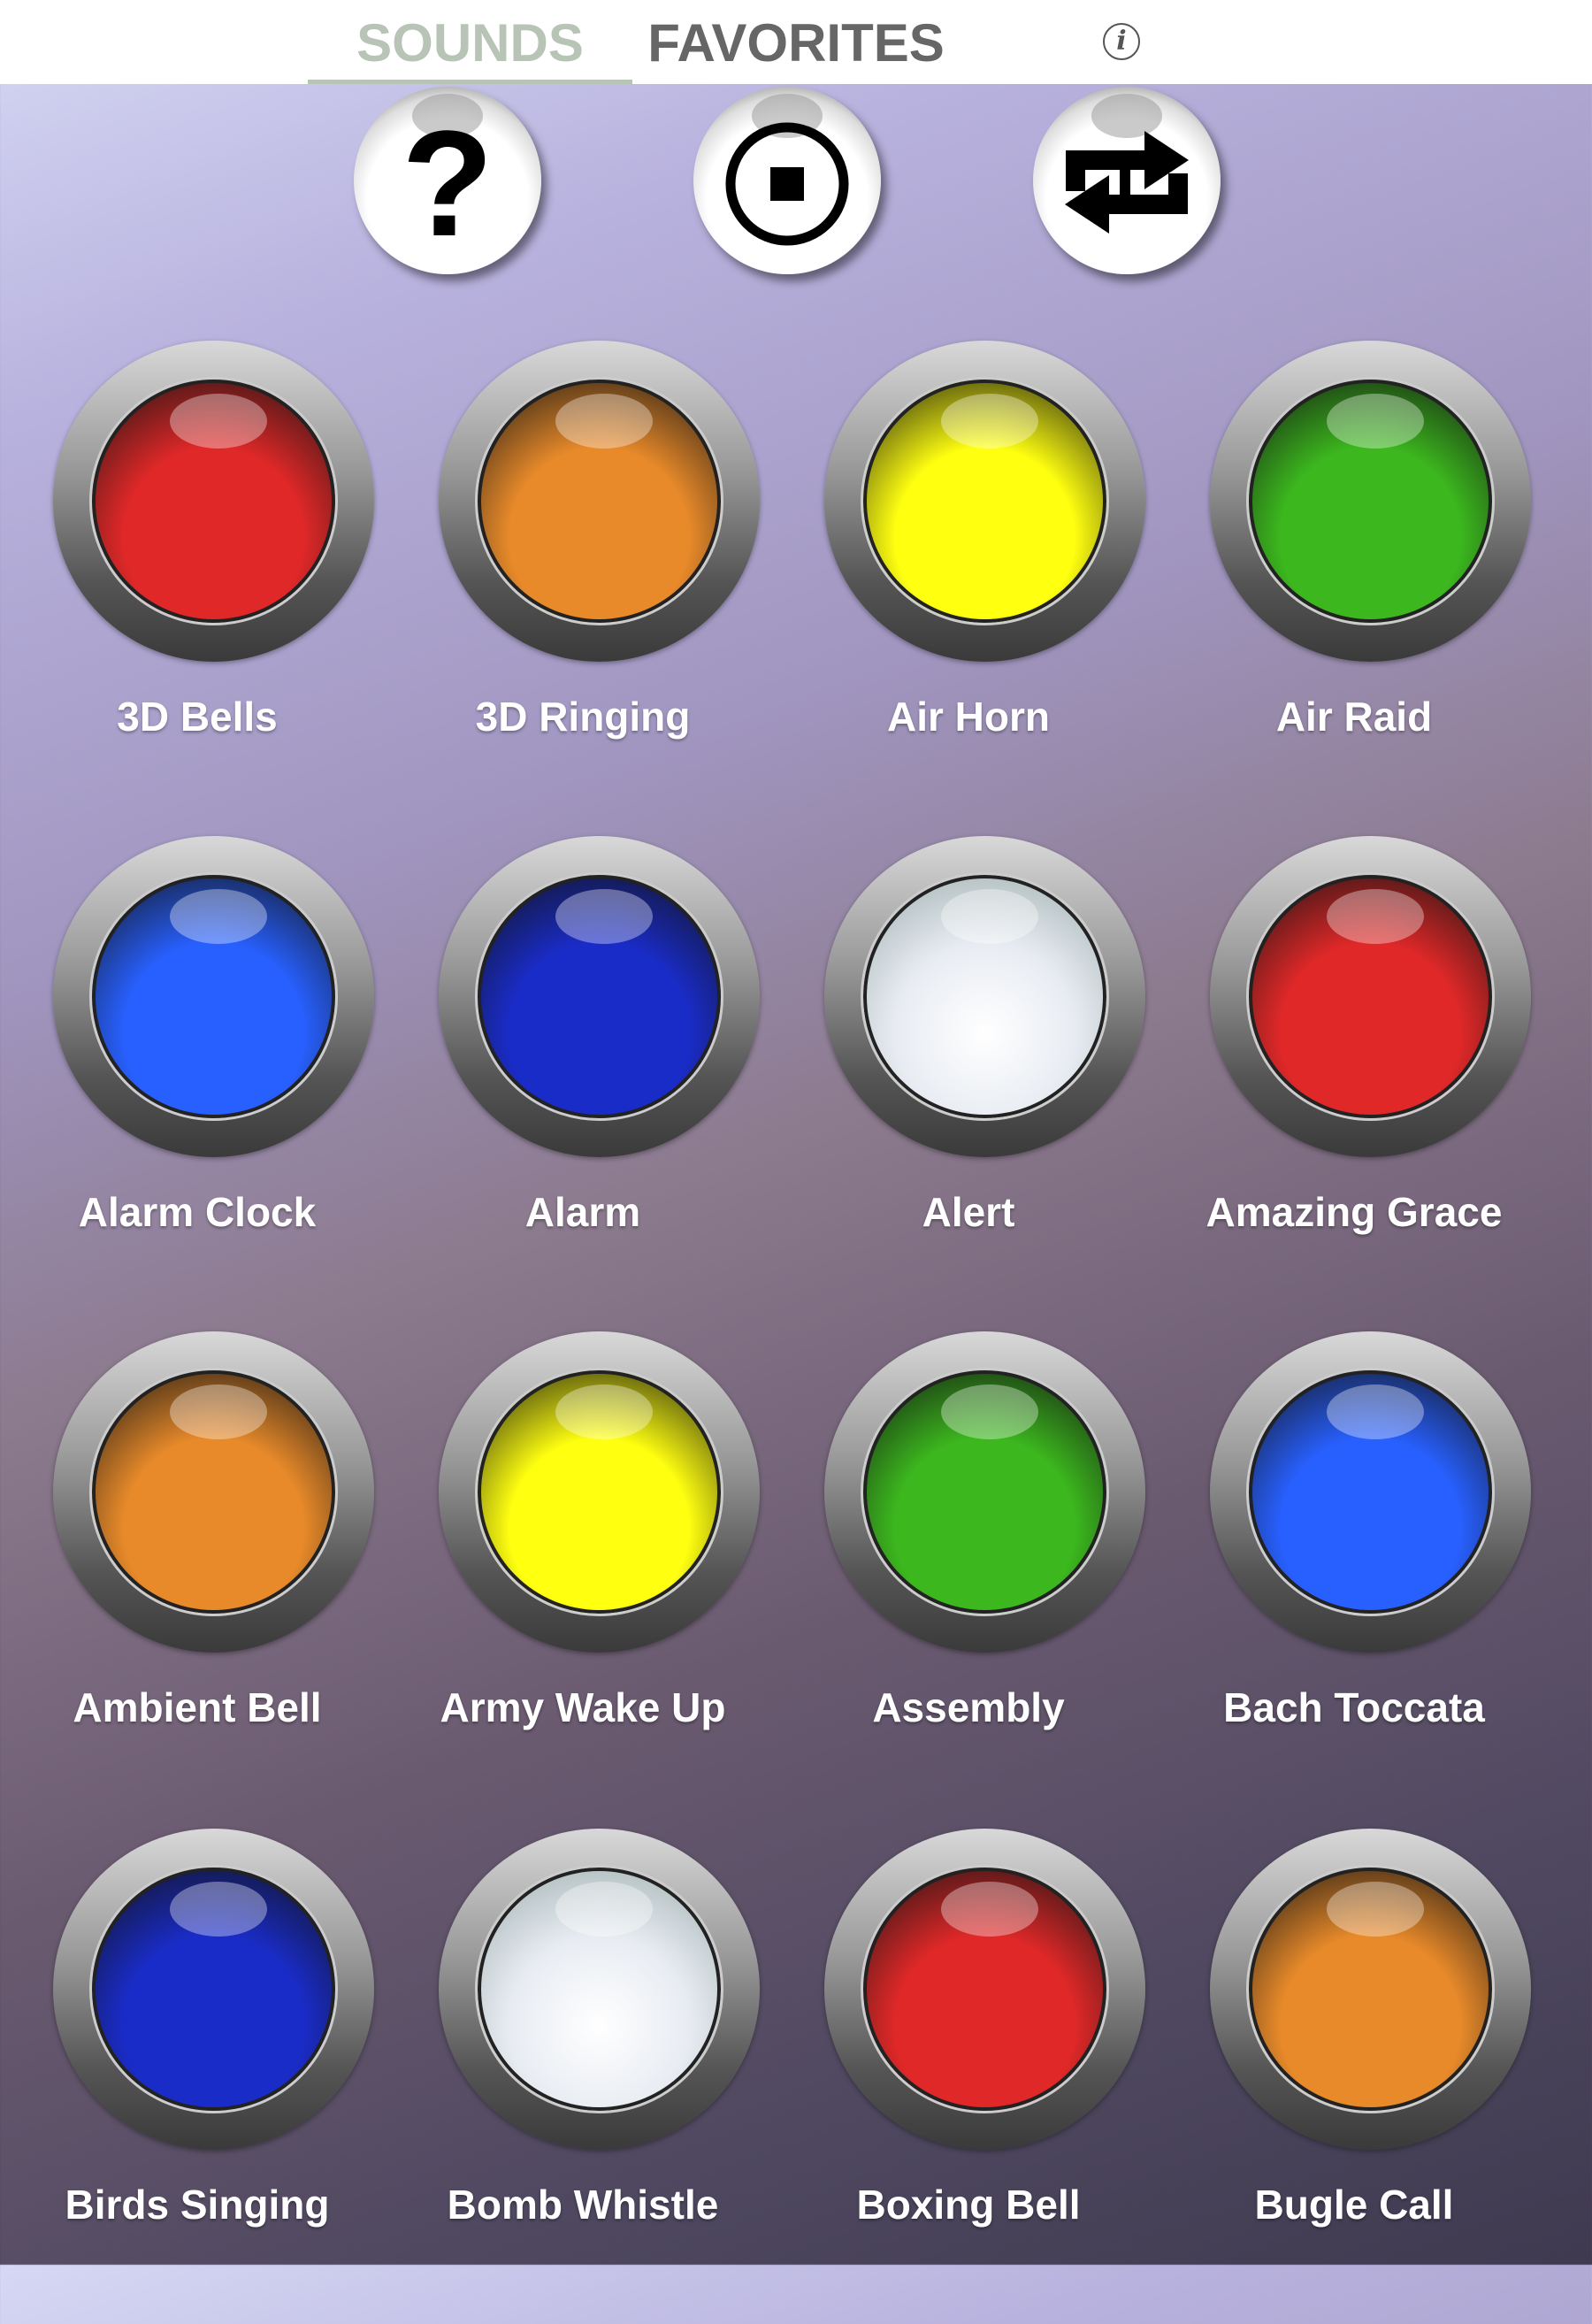 Image resolution: width=1592 pixels, height=2324 pixels. I want to click on sound-label: 3D Bells, so click(197, 717).